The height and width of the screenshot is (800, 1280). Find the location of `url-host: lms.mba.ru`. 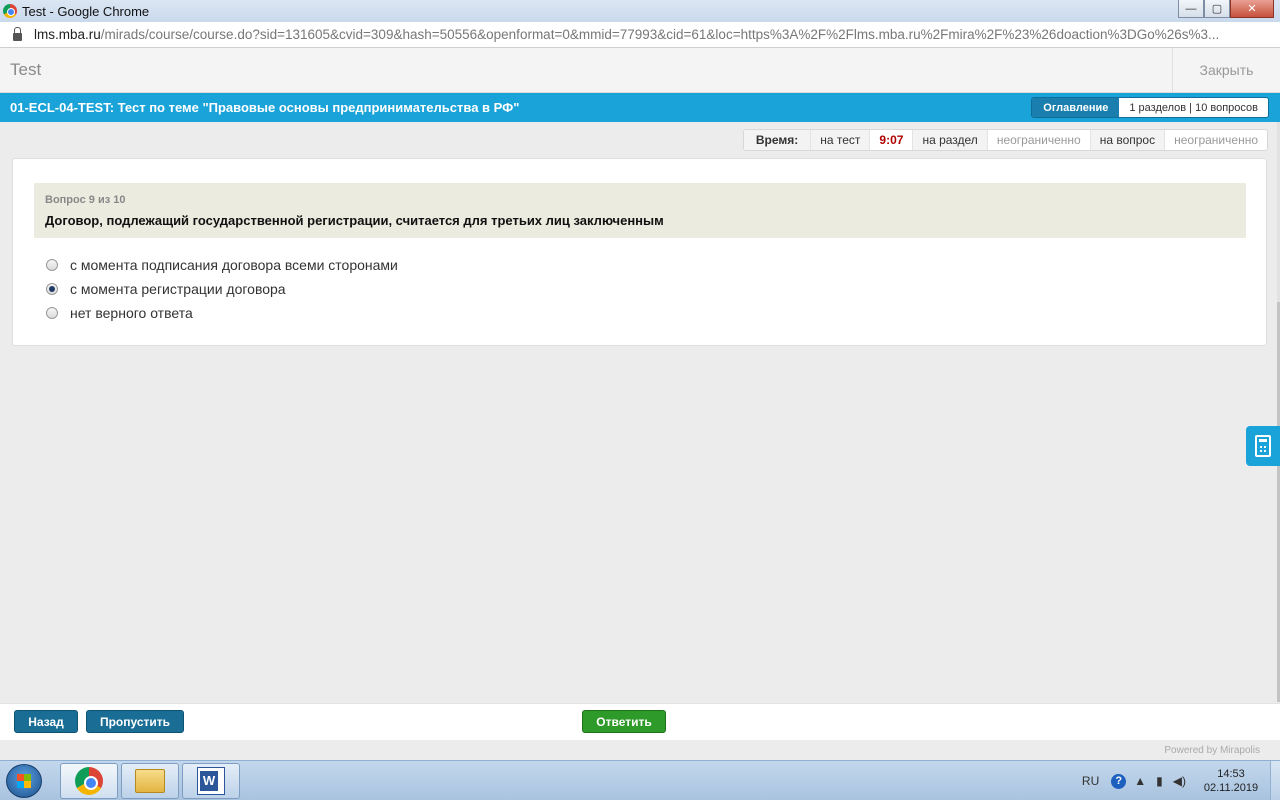

url-host: lms.mba.ru is located at coordinates (67, 34).